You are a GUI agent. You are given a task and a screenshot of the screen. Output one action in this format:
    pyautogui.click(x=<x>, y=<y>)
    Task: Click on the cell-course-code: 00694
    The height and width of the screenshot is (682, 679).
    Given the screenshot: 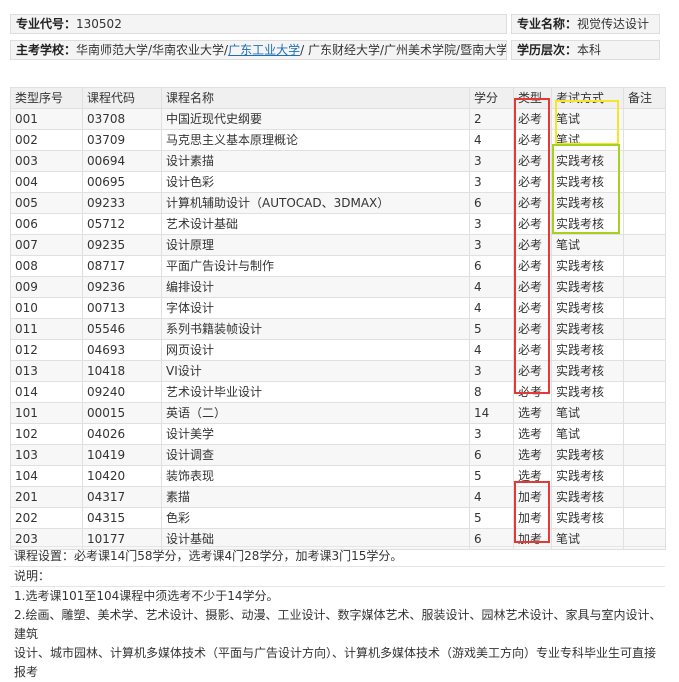 What is the action you would take?
    pyautogui.click(x=122, y=161)
    